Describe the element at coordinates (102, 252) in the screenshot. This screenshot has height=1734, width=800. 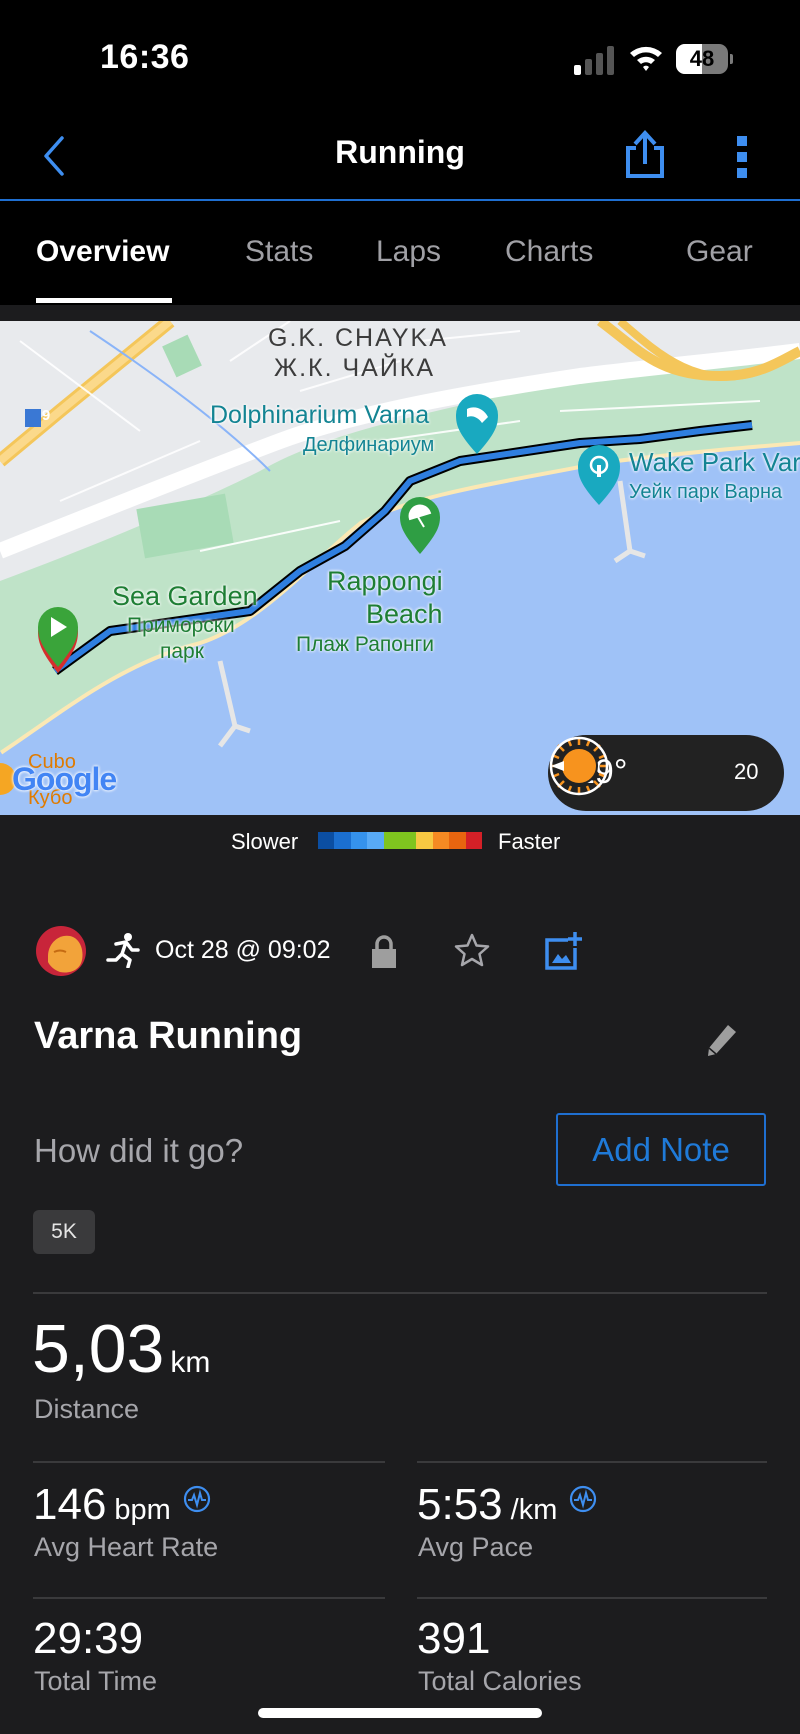
I see `tab-overview: Overview` at that location.